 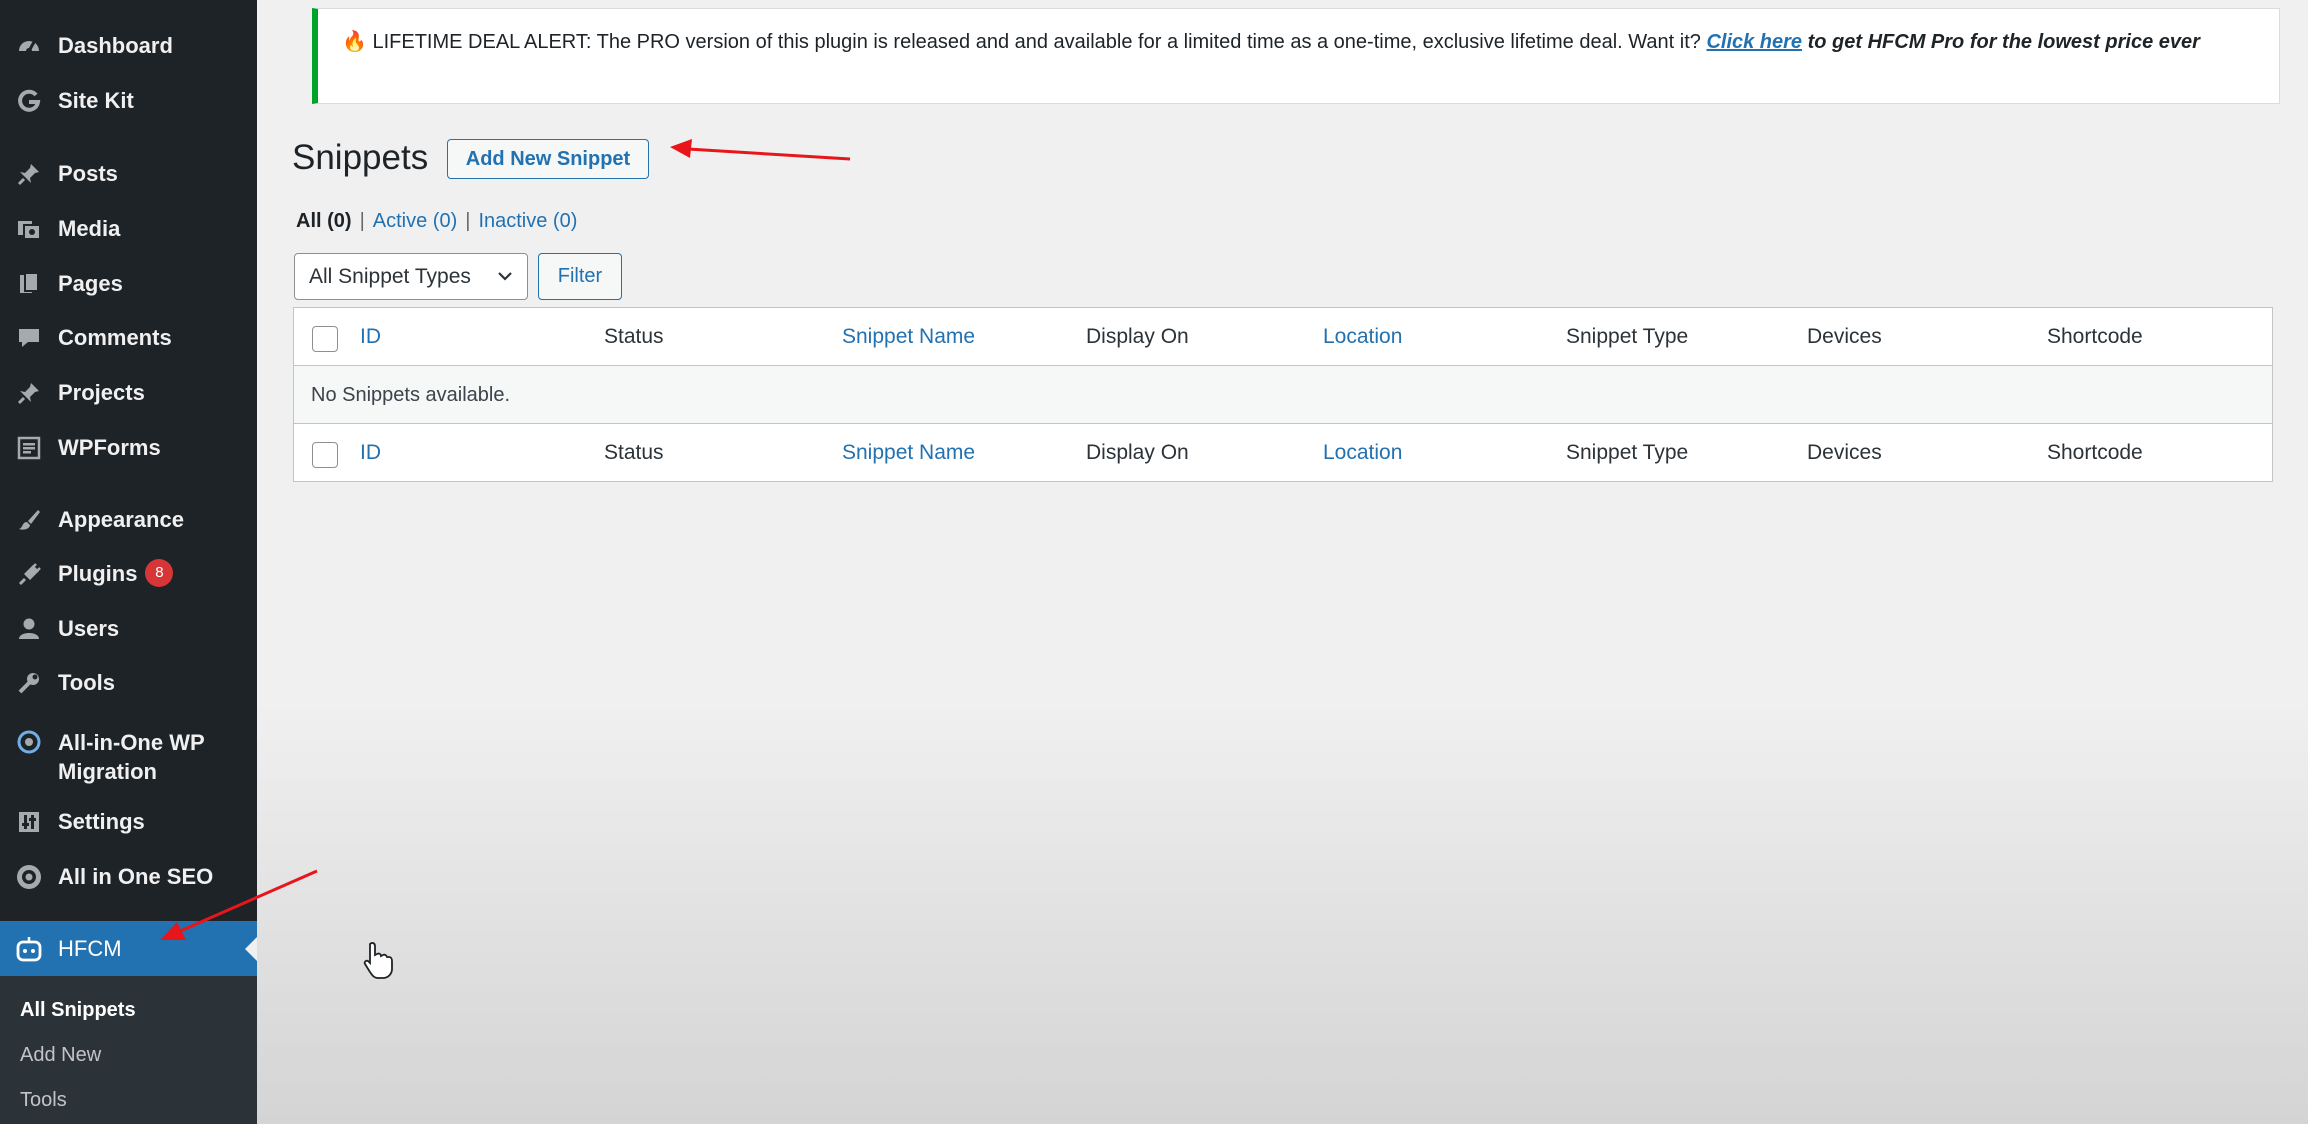 I want to click on sidebar-item-projects: Projects, so click(x=128, y=393).